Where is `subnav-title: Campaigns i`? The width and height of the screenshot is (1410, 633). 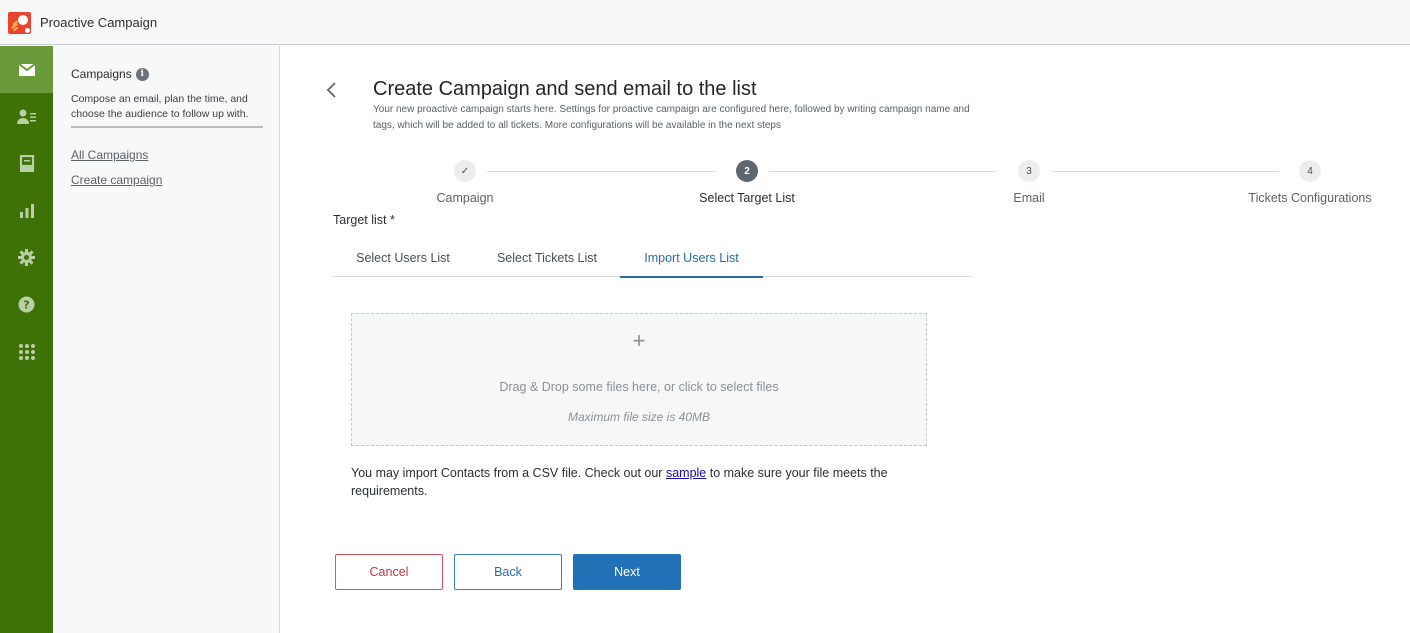
subnav-title: Campaigns i is located at coordinates (110, 74).